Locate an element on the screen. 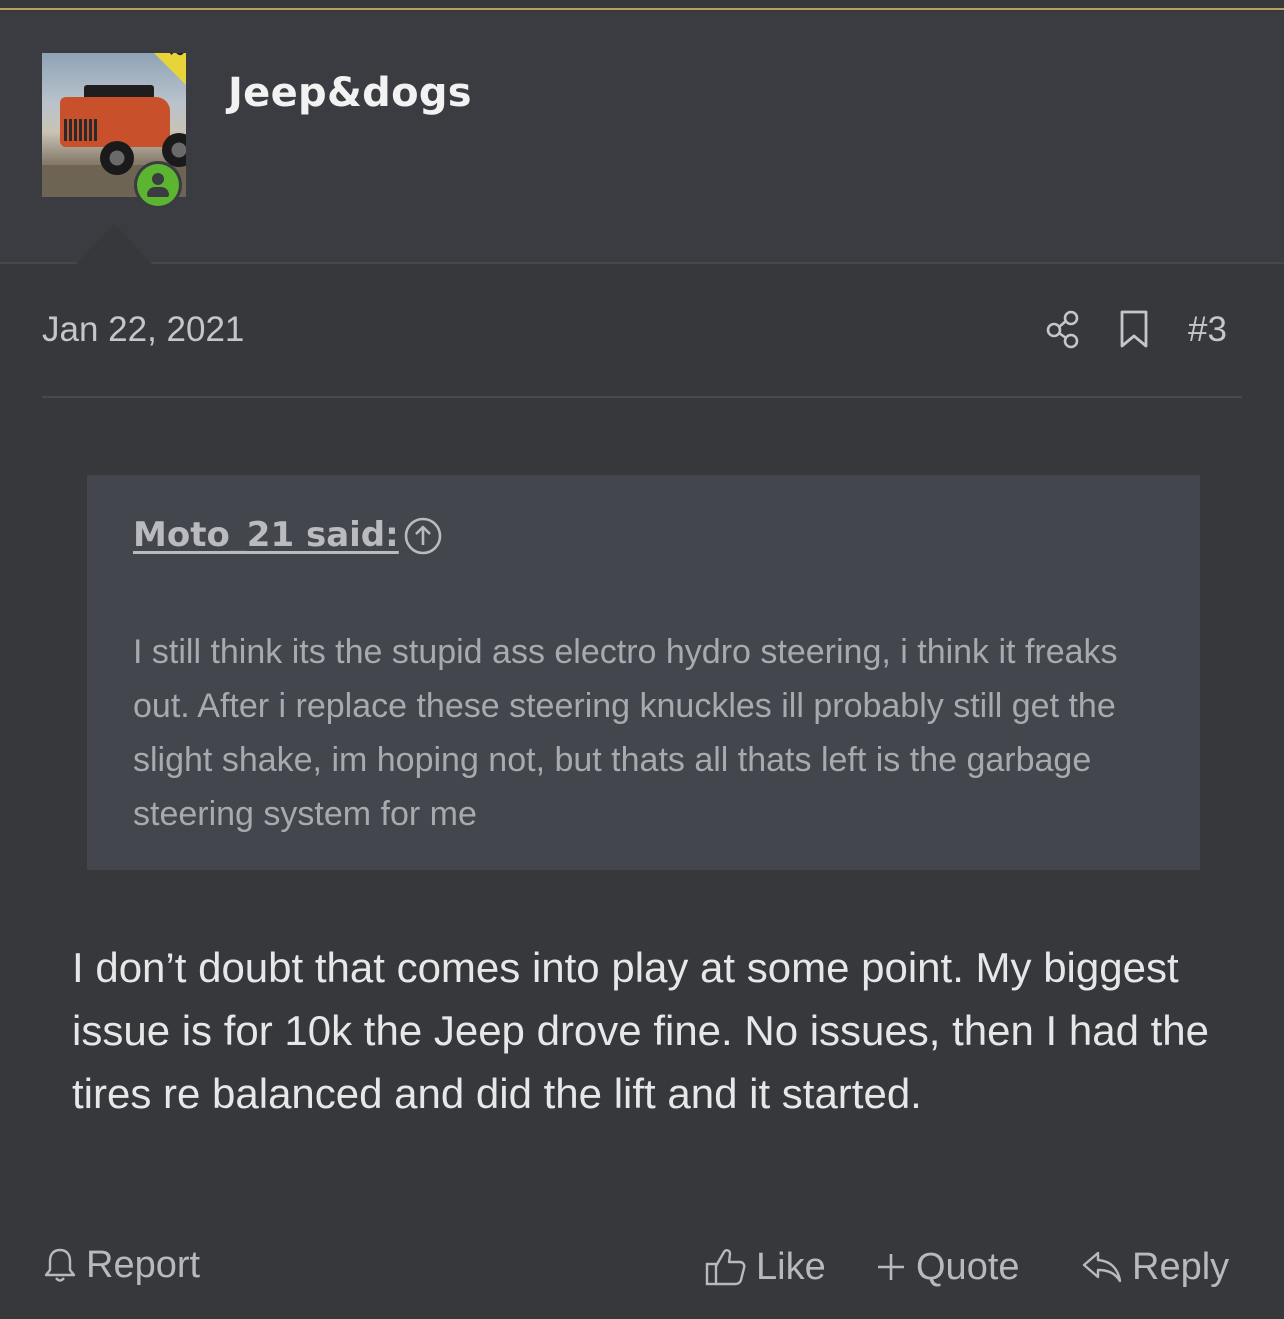 The width and height of the screenshot is (1284, 1319). jump-to-quote-icon is located at coordinates (423, 538).